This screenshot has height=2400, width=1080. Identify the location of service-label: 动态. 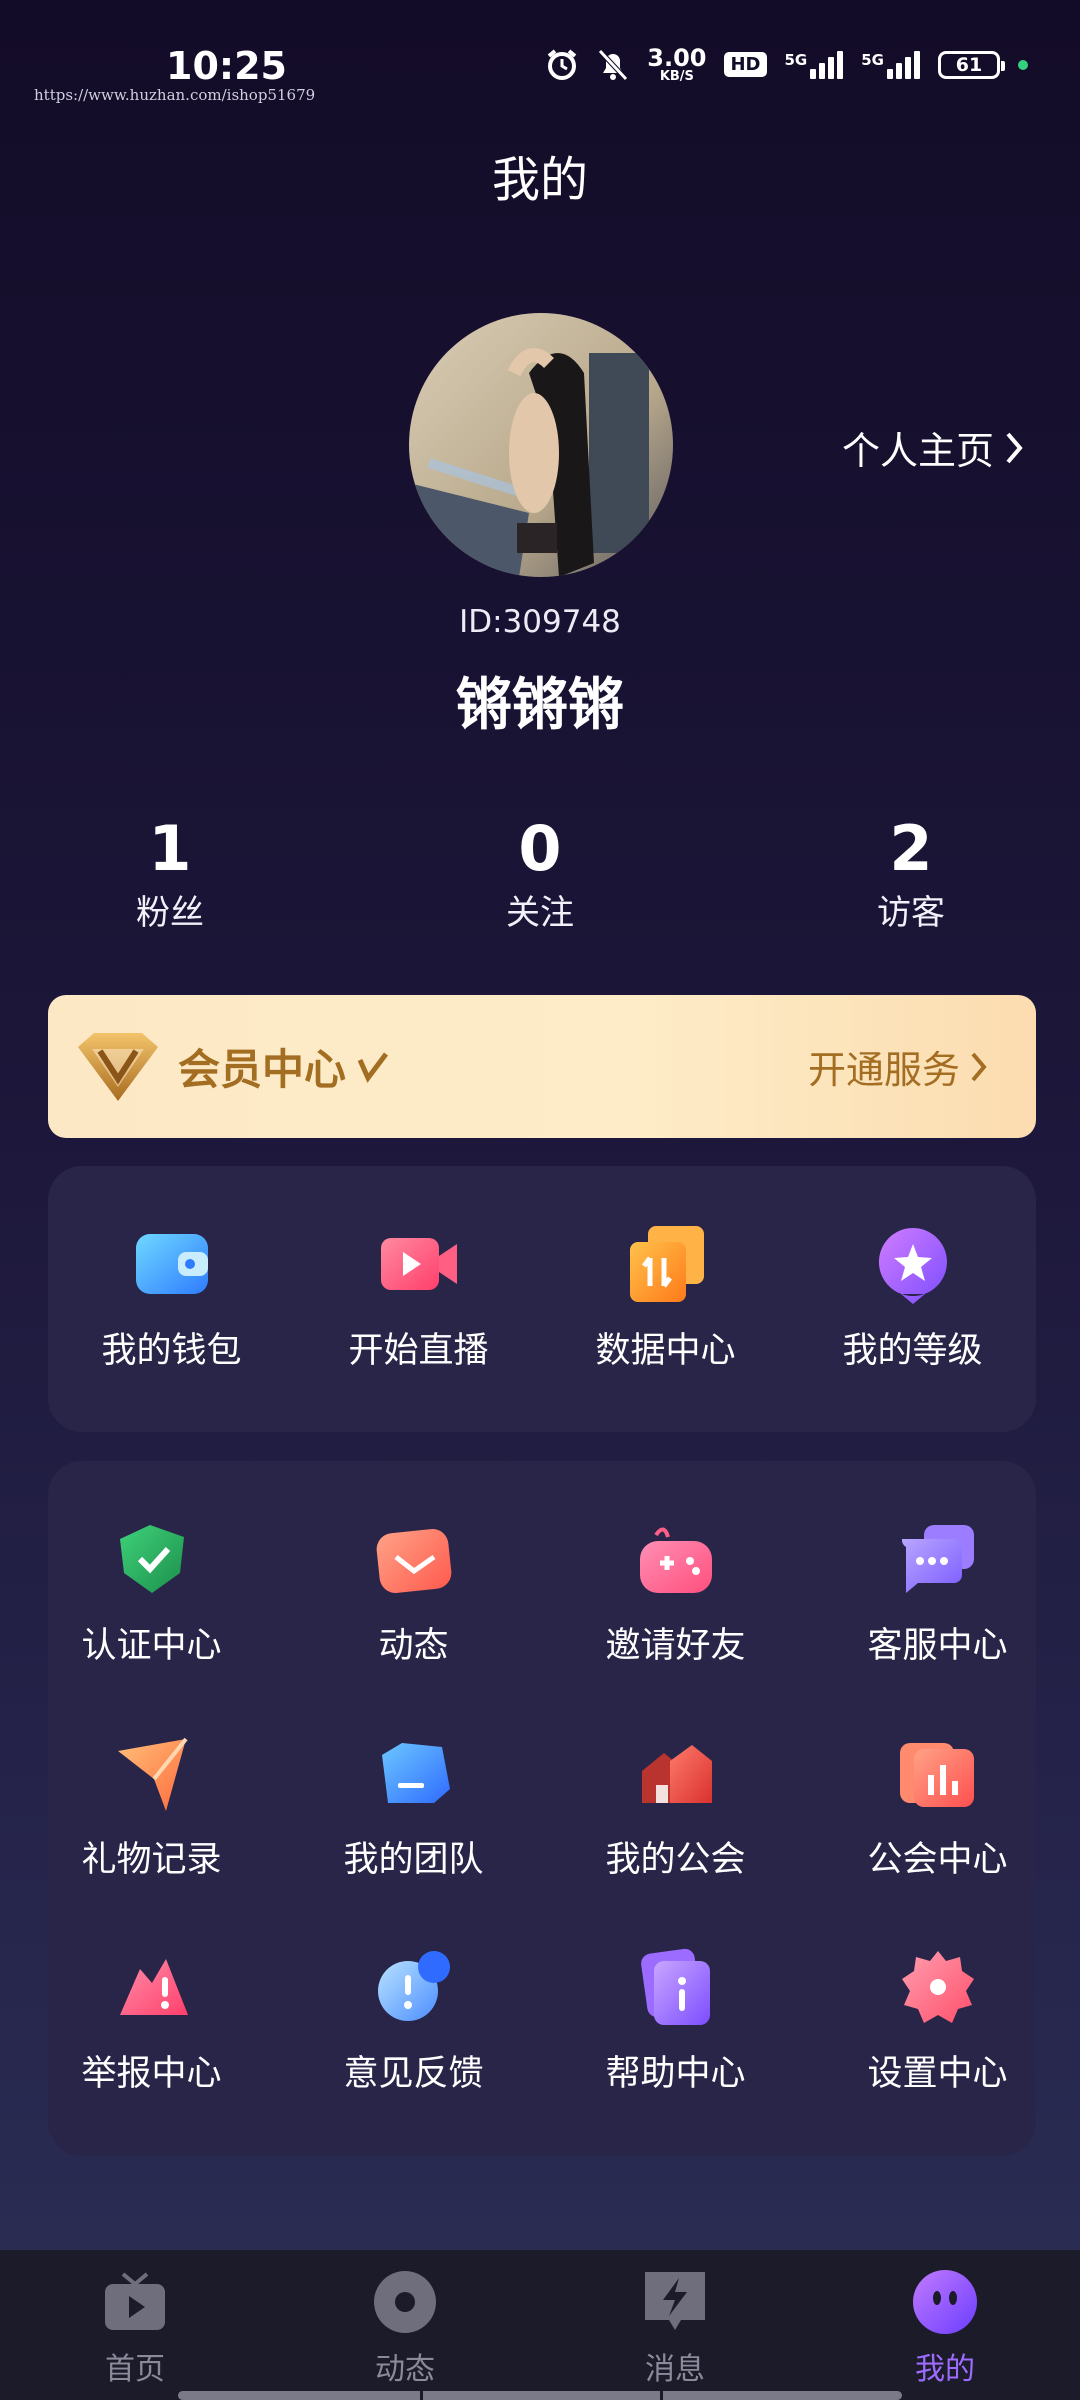
(413, 1646).